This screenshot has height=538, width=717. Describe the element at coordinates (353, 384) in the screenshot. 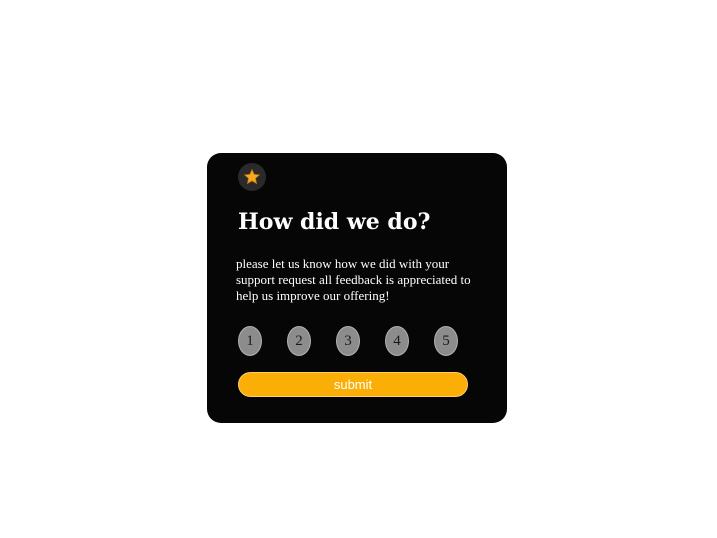

I see `submit-button: submit` at that location.